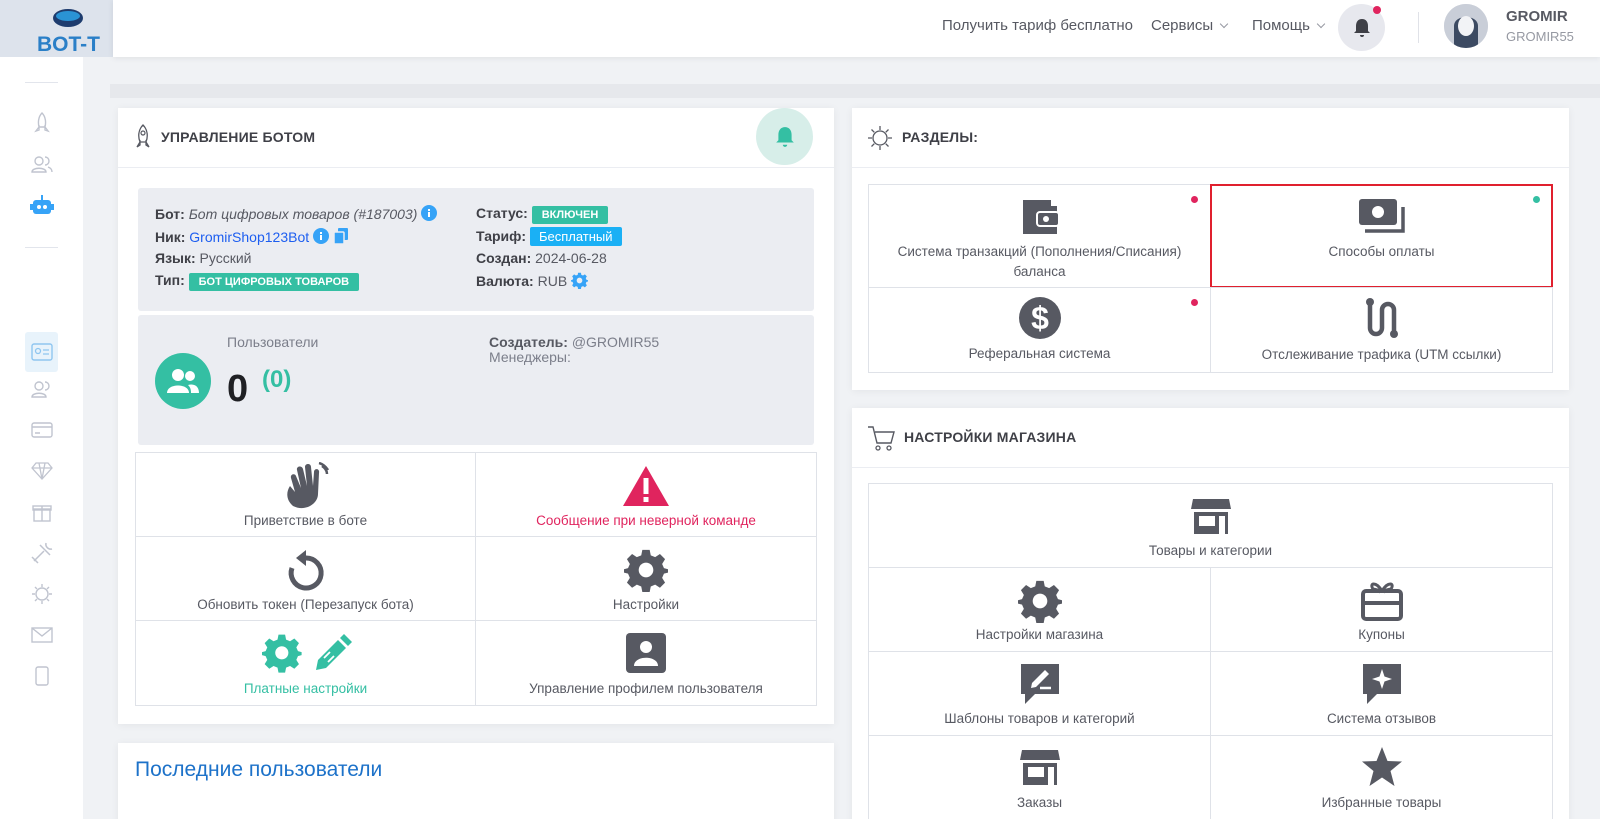 The height and width of the screenshot is (819, 1600). What do you see at coordinates (501, 236) in the screenshot?
I see `tariff-label: Тариф:` at bounding box center [501, 236].